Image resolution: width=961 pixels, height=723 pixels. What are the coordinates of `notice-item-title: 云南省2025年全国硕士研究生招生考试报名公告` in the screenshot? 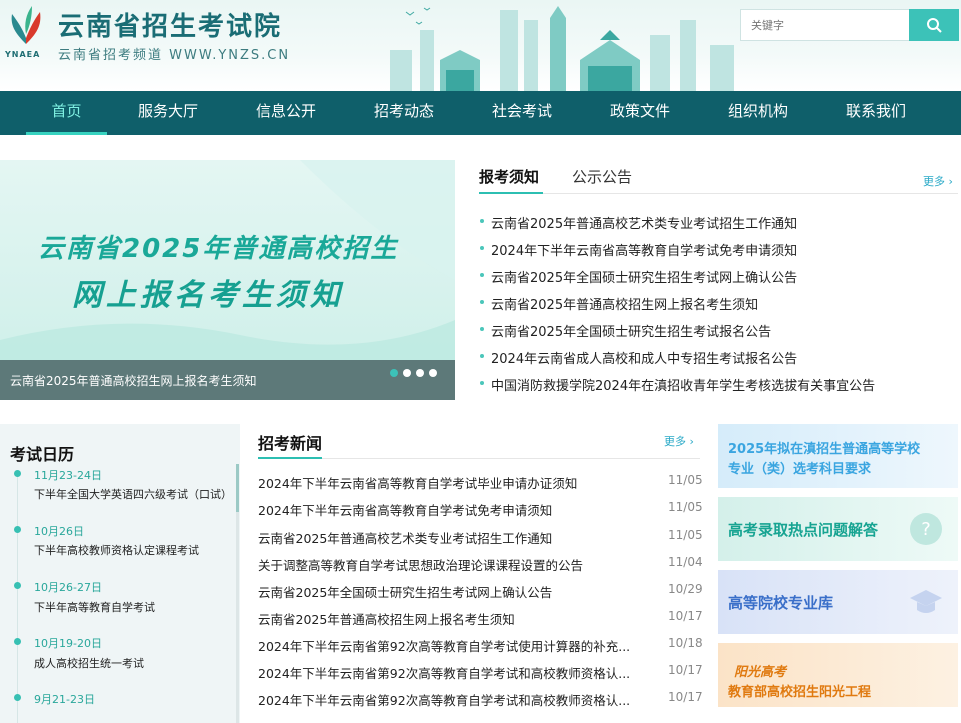 It's located at (631, 332).